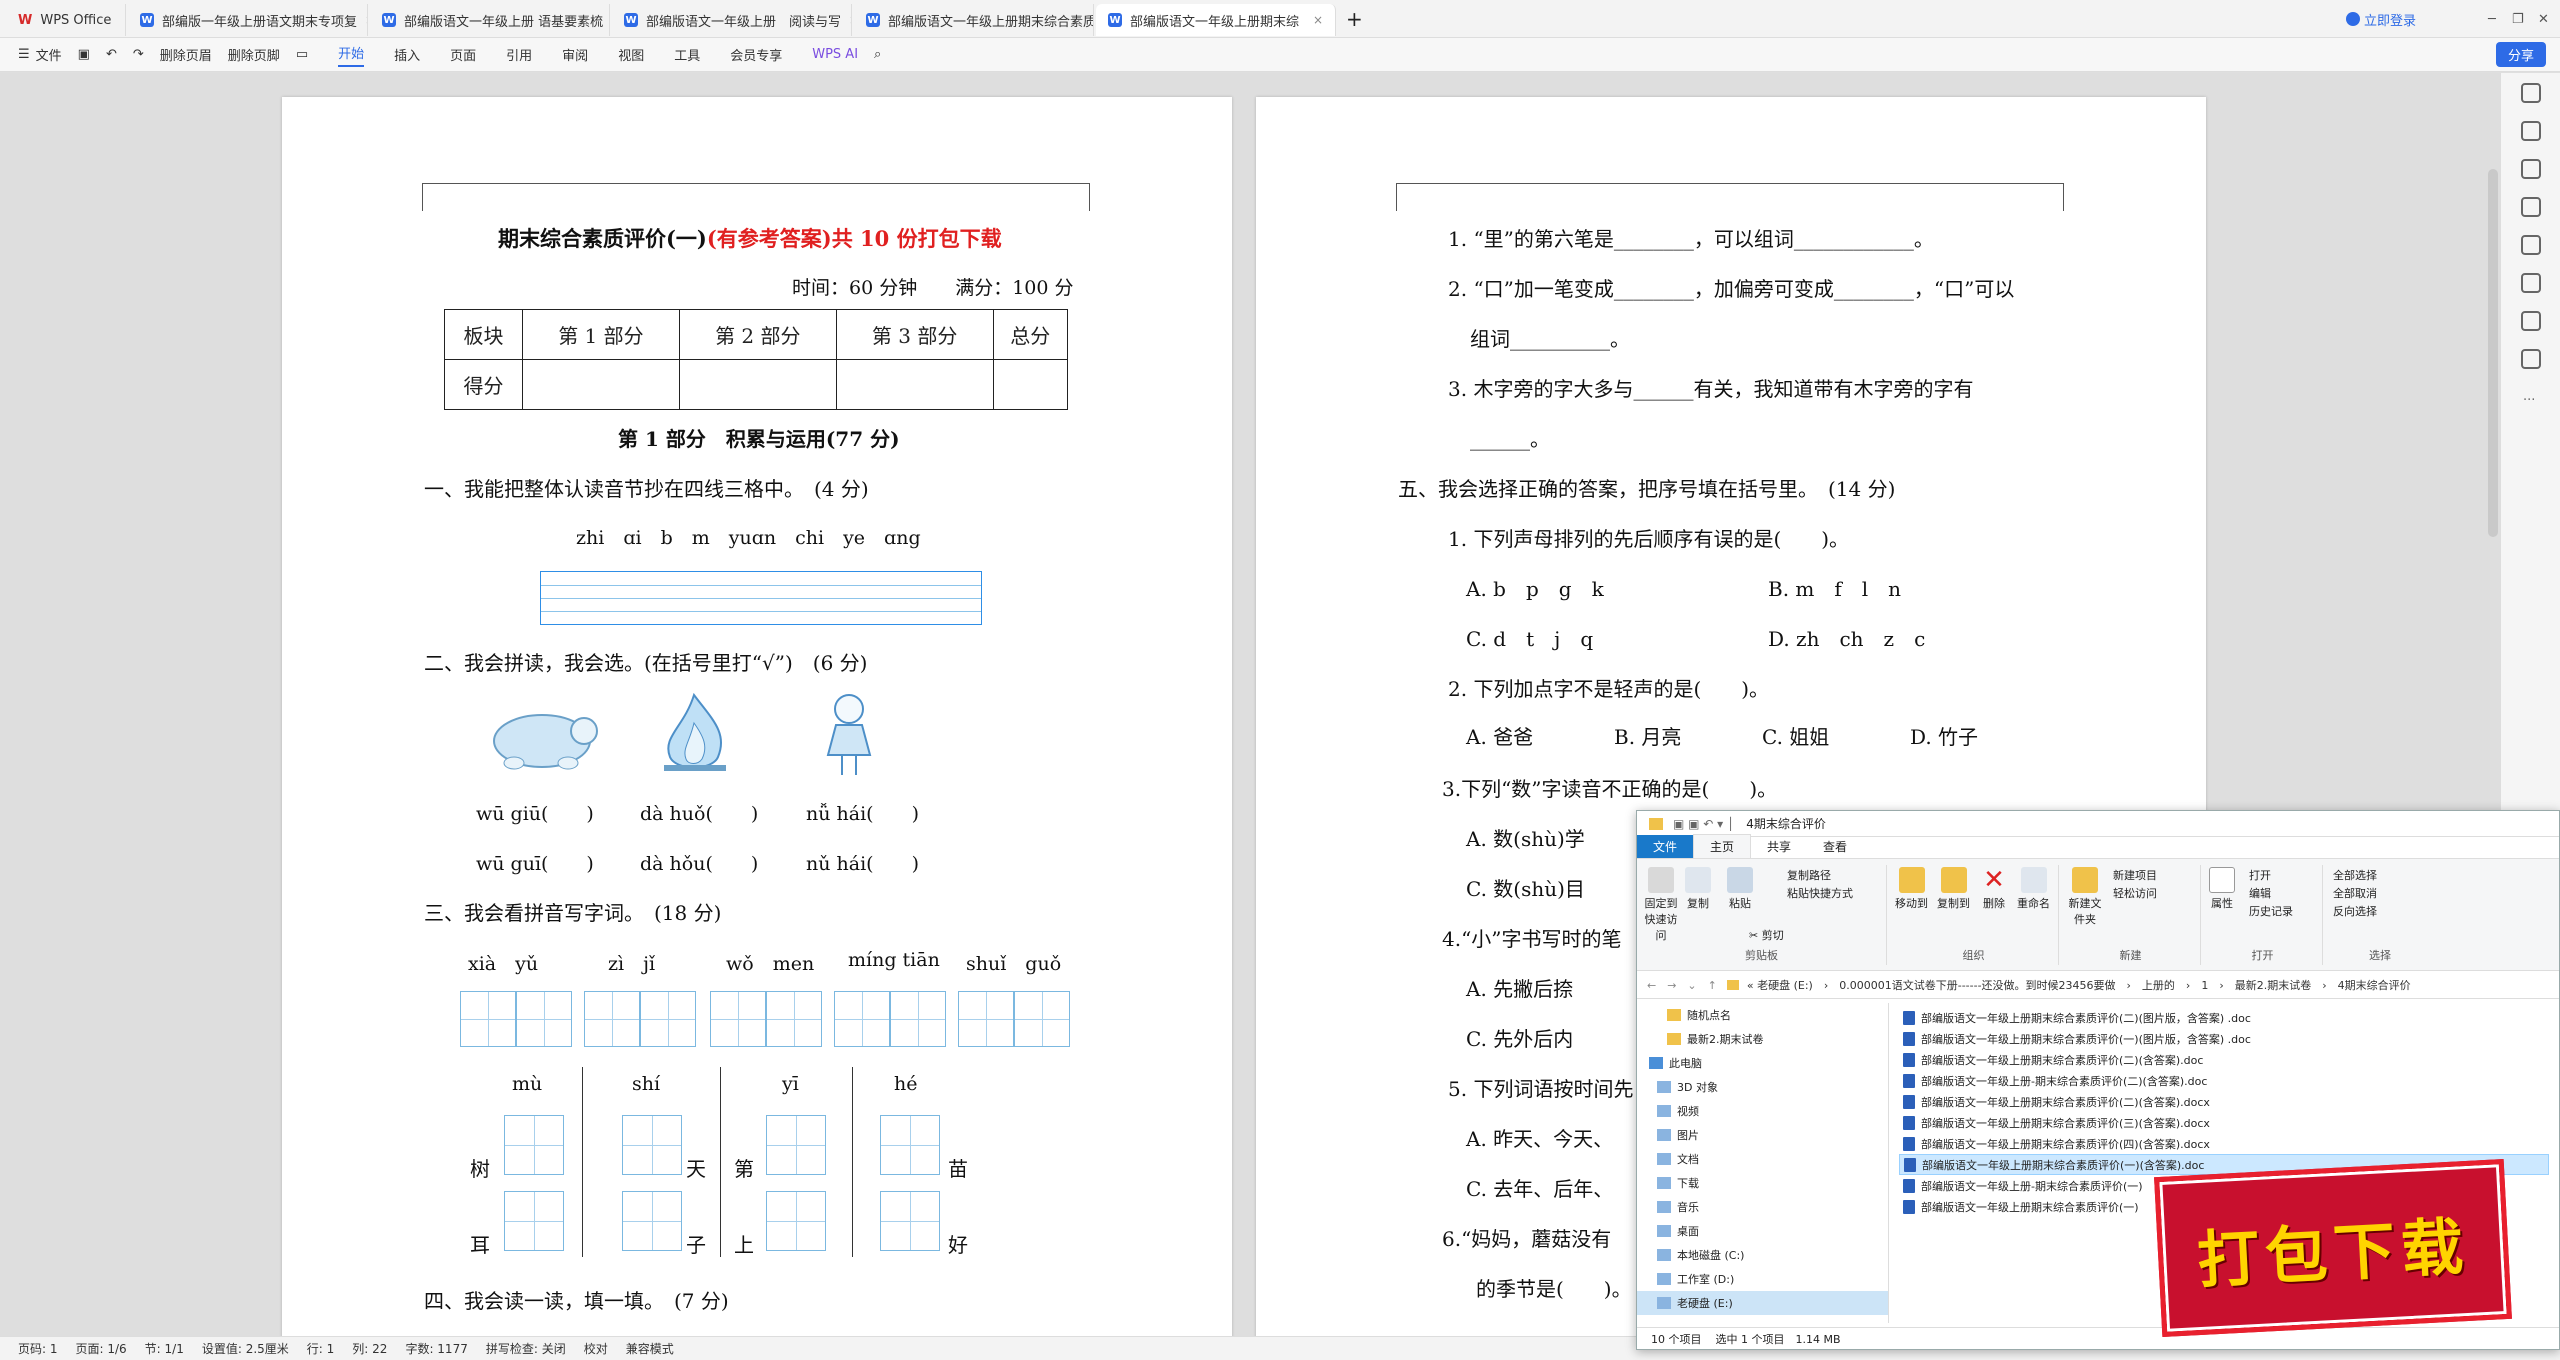  Describe the element at coordinates (2222, 889) in the screenshot. I see `properties-button: 属性` at that location.